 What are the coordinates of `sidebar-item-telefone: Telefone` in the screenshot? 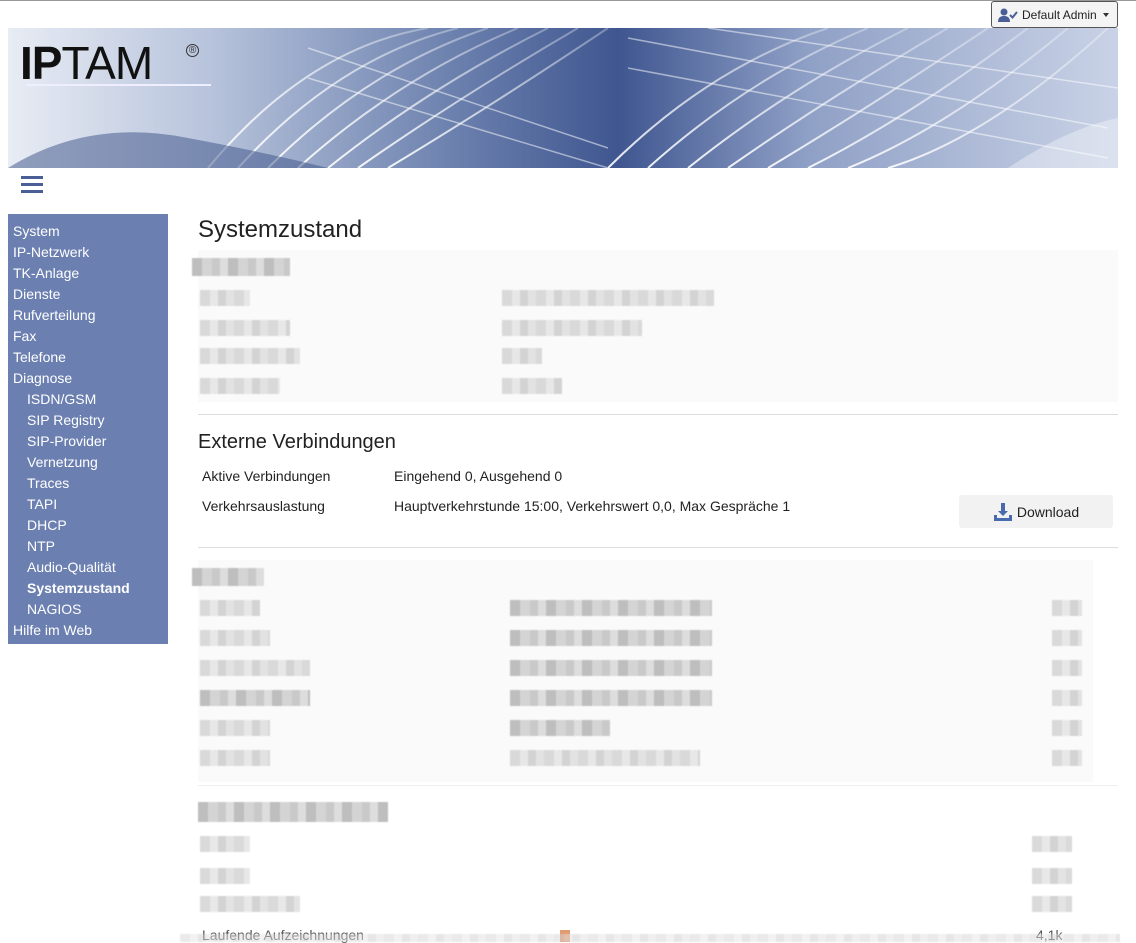 It's located at (88, 357).